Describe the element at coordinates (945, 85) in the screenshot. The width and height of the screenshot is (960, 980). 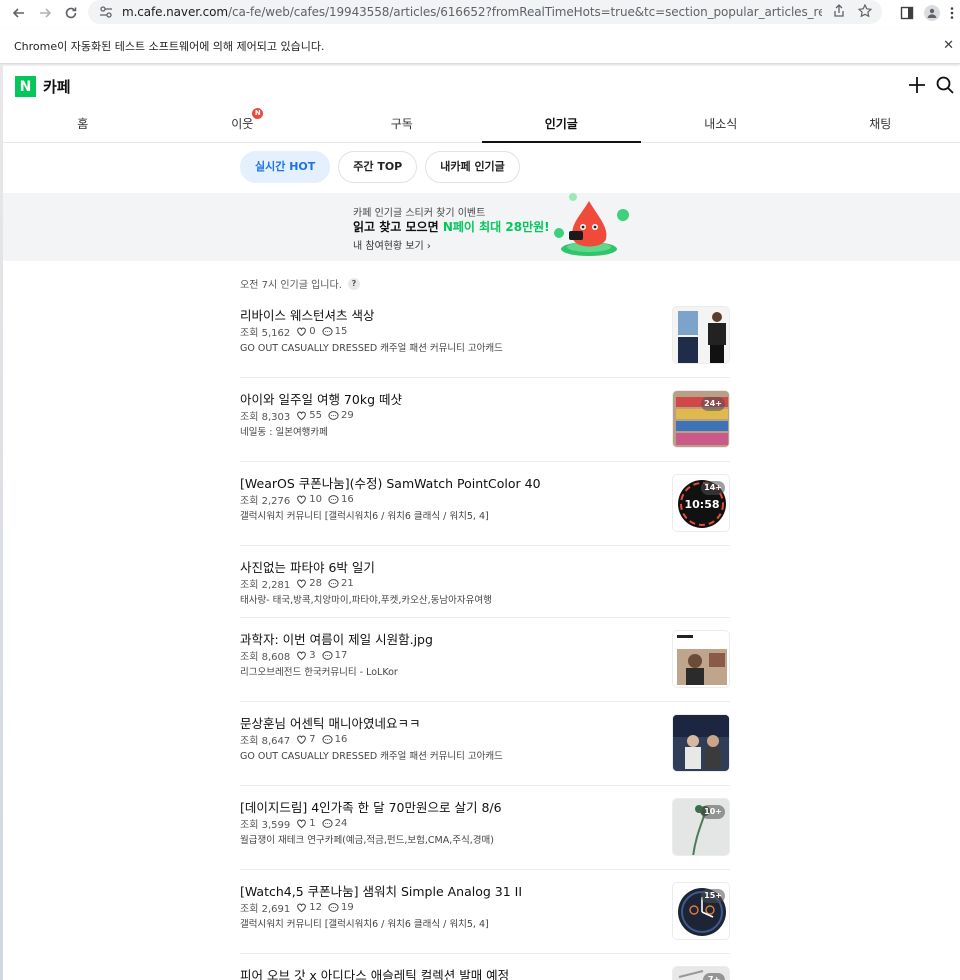
I see `search-icon` at that location.